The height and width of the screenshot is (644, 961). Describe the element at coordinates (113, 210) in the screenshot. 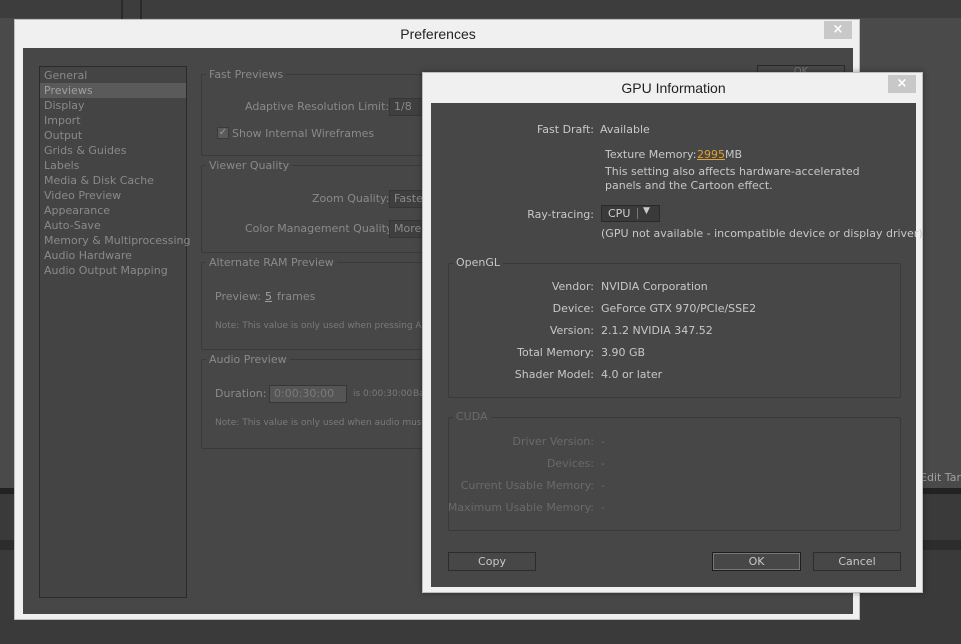

I see `nav-item-appearance: Appearance` at that location.